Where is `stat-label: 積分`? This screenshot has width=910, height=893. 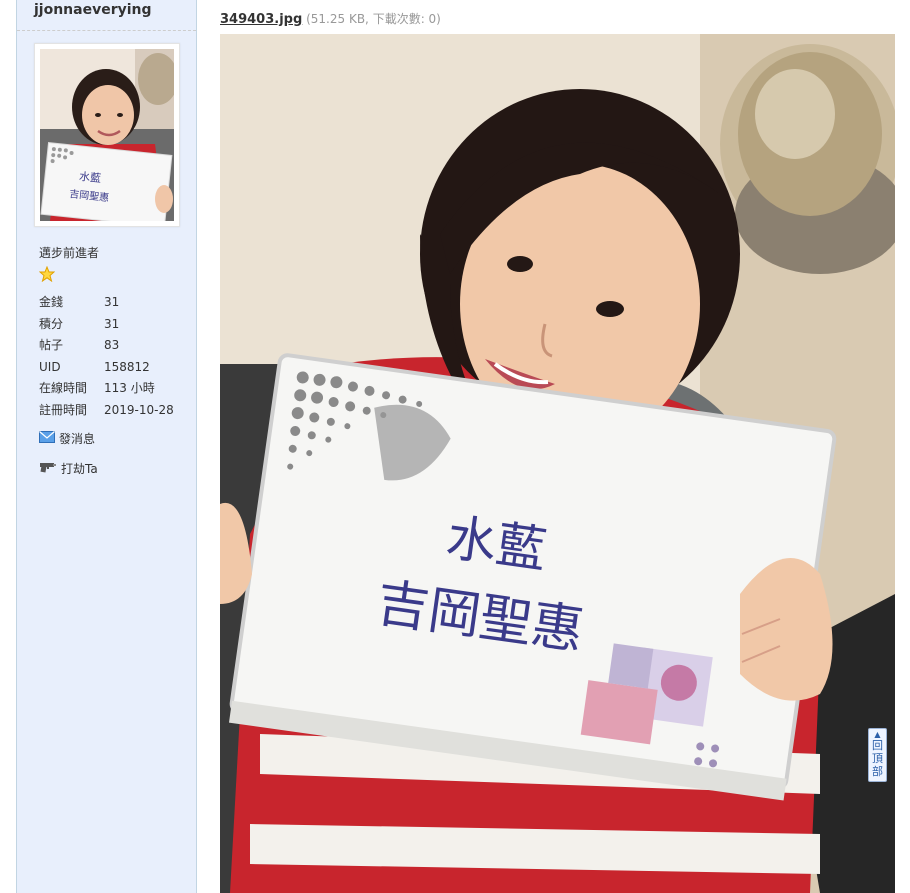 stat-label: 積分 is located at coordinates (51, 323).